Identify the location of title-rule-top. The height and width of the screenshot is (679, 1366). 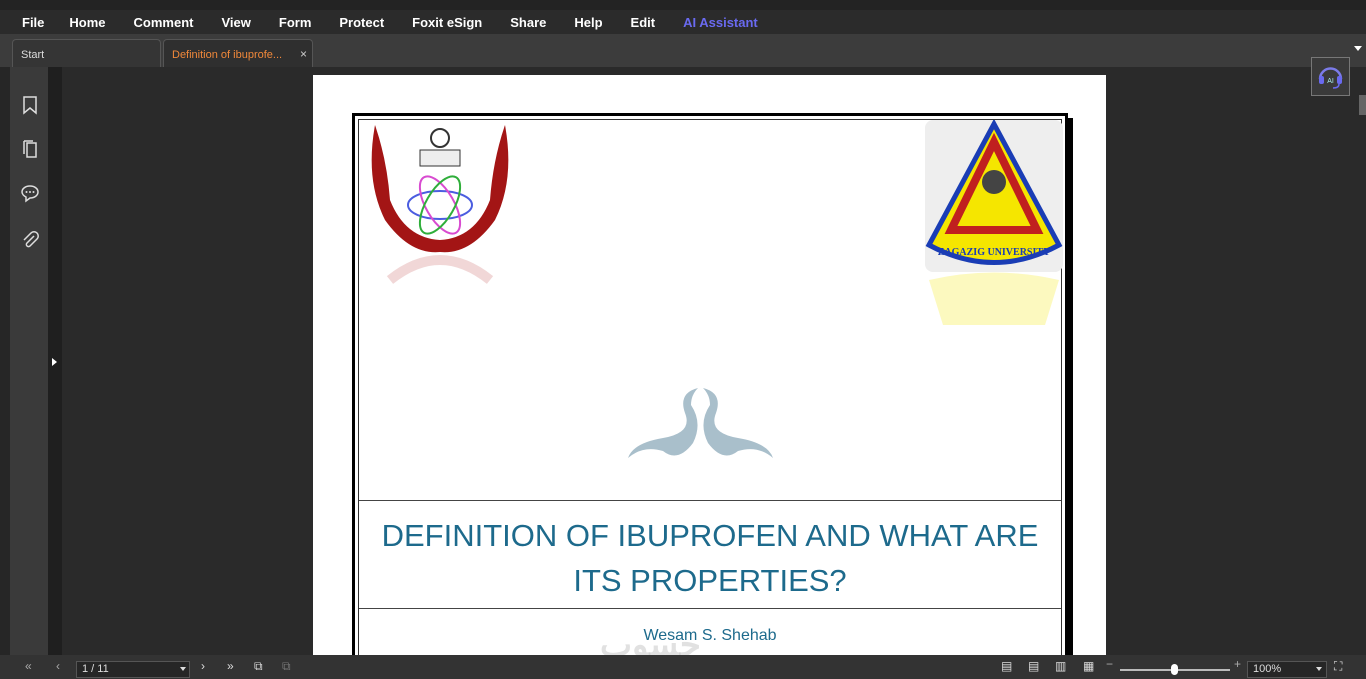
(710, 500).